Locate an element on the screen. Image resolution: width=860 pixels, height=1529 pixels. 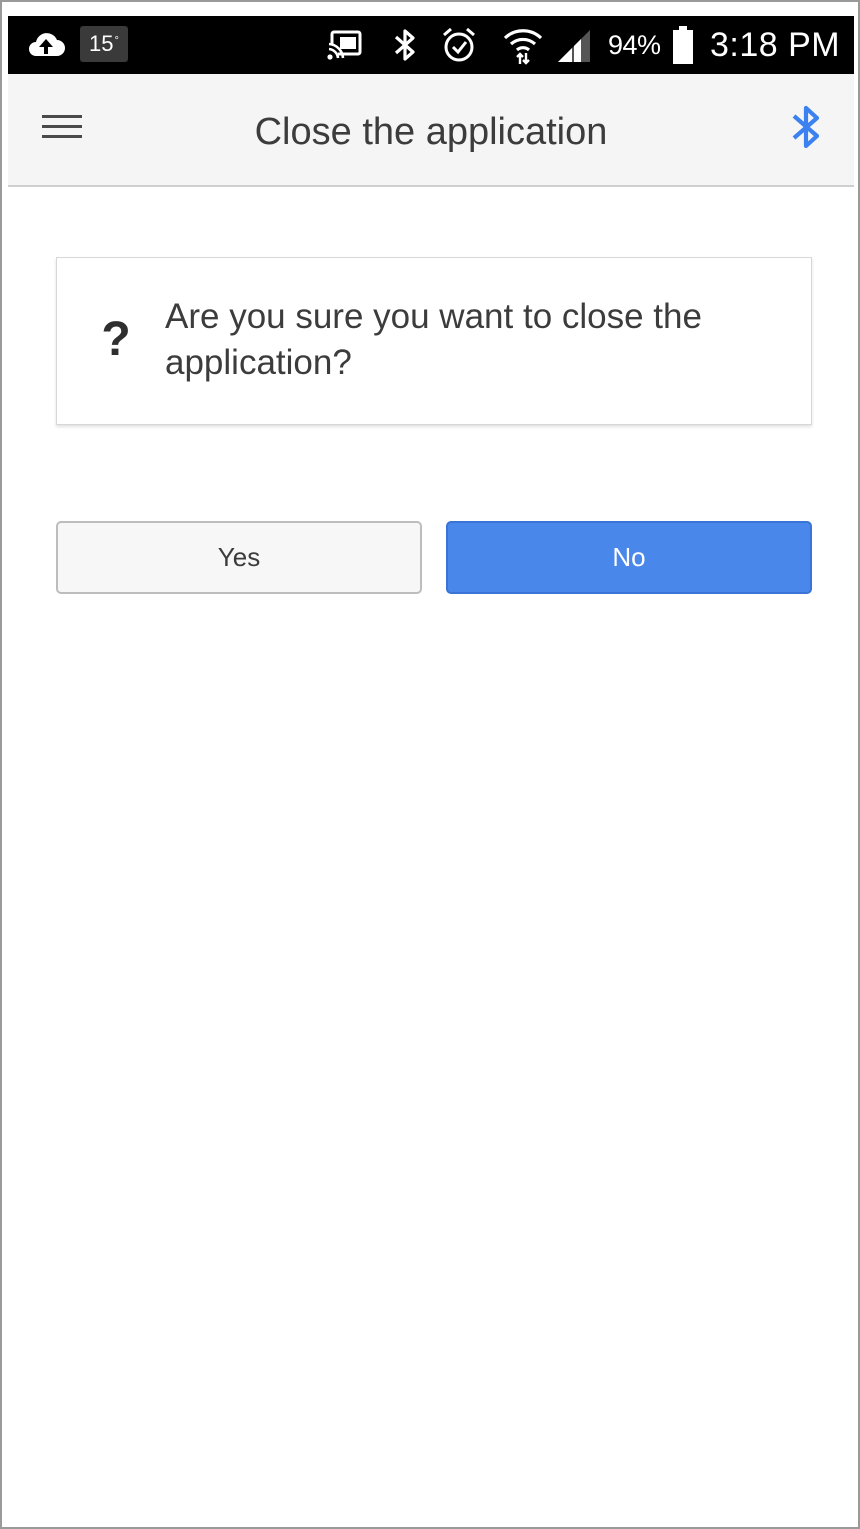
temperature-value: 15 is located at coordinates (101, 43).